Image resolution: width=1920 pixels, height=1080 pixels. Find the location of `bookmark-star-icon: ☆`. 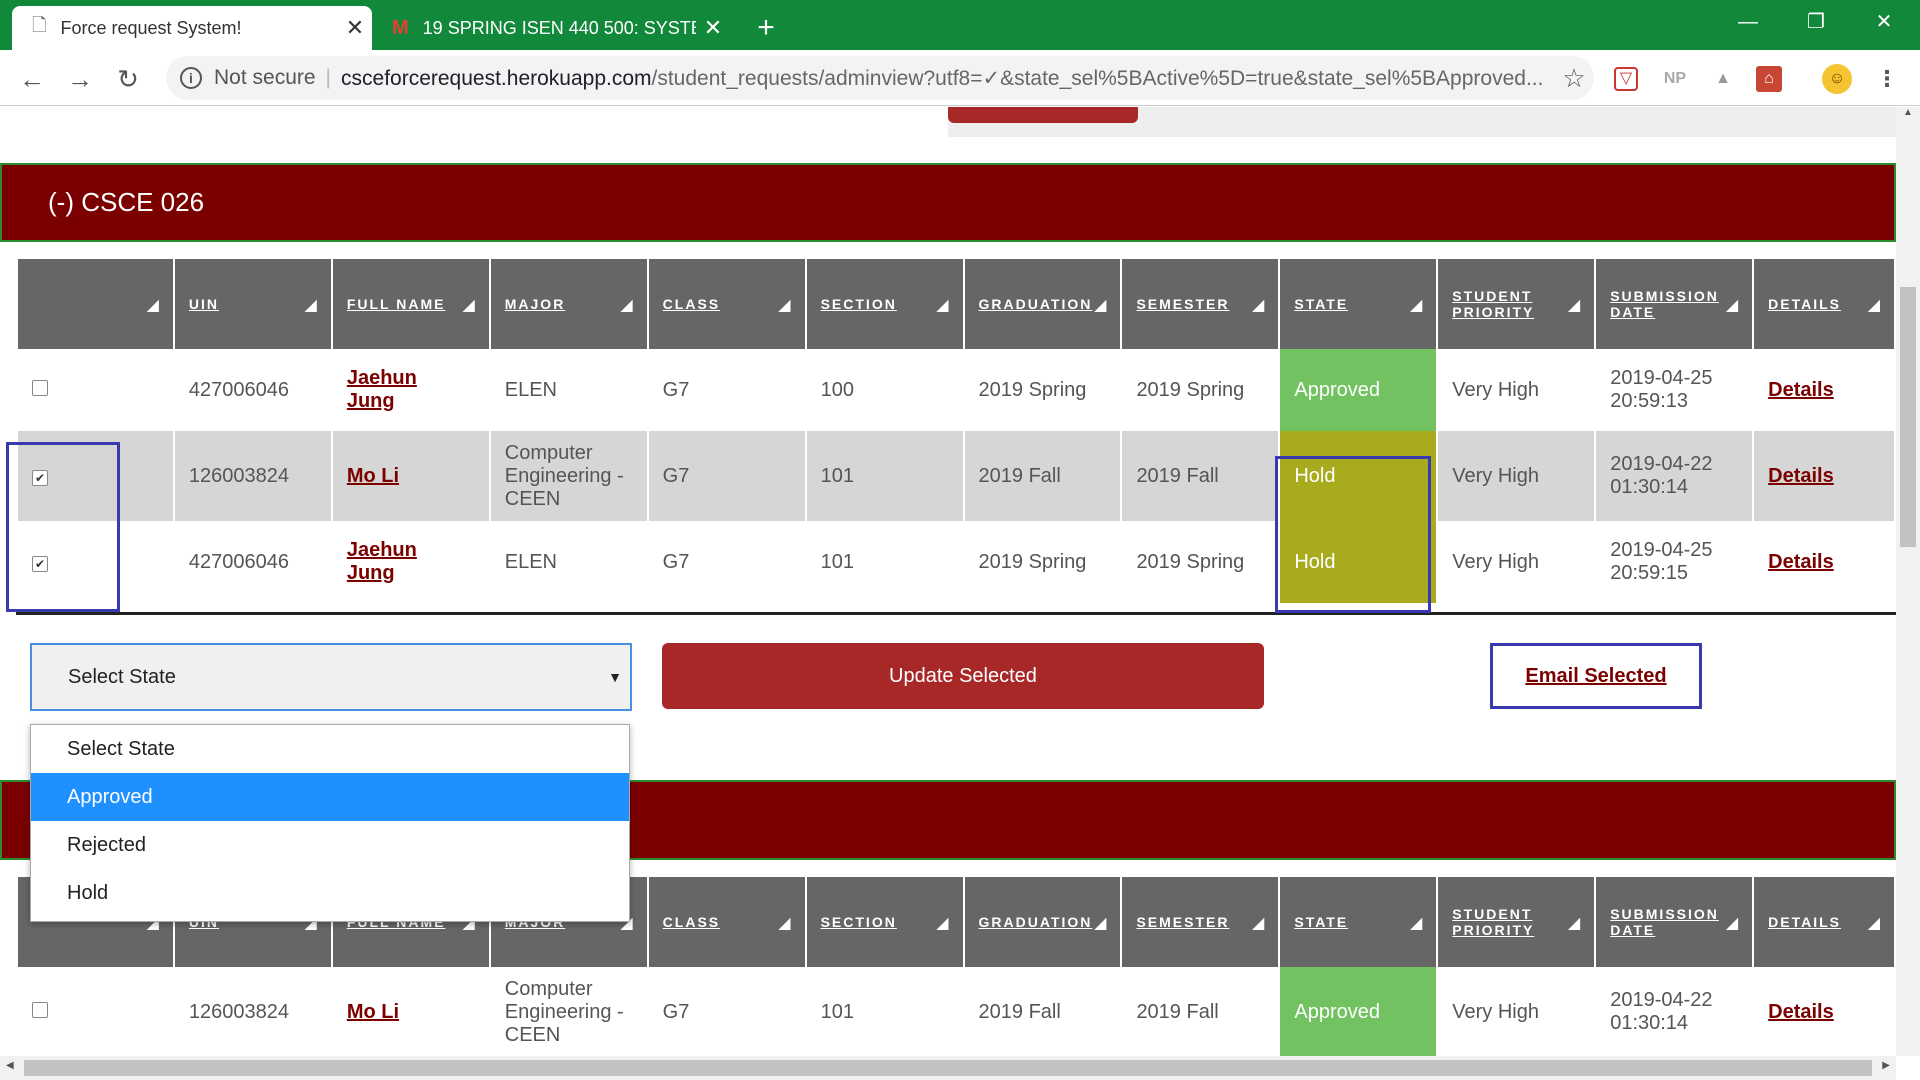

bookmark-star-icon: ☆ is located at coordinates (1574, 78).